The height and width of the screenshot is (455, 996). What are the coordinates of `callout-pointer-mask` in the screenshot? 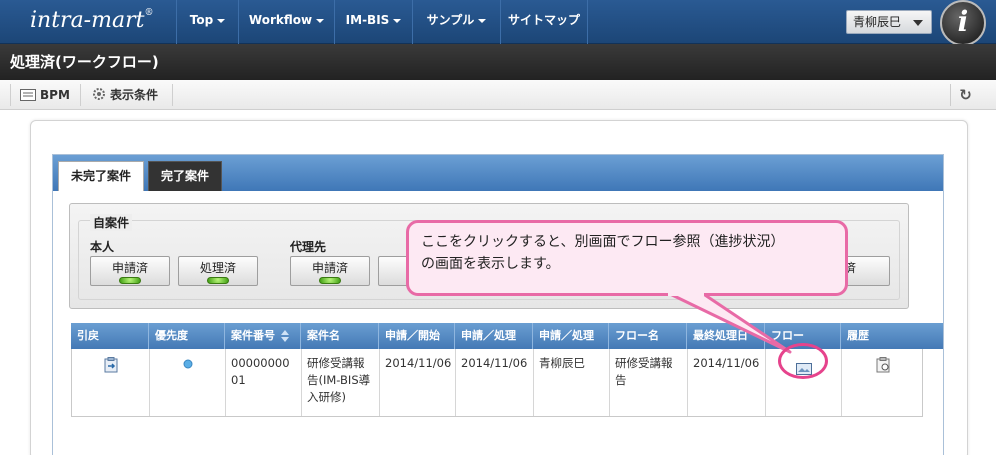 It's located at (686, 293).